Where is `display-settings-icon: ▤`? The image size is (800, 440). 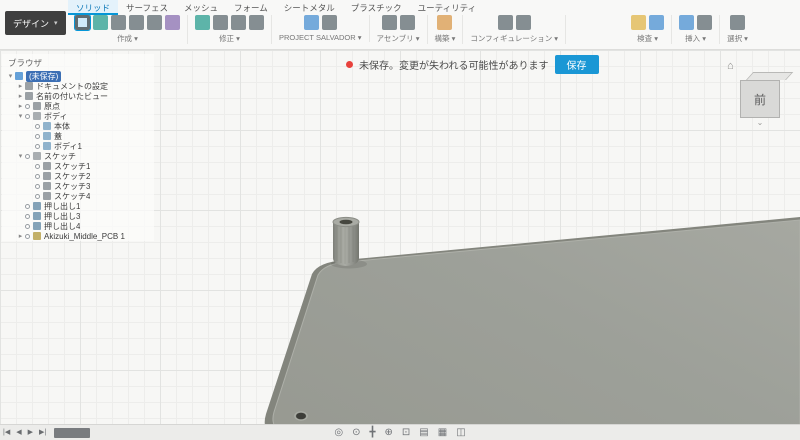
display-settings-icon: ▤ is located at coordinates (423, 432).